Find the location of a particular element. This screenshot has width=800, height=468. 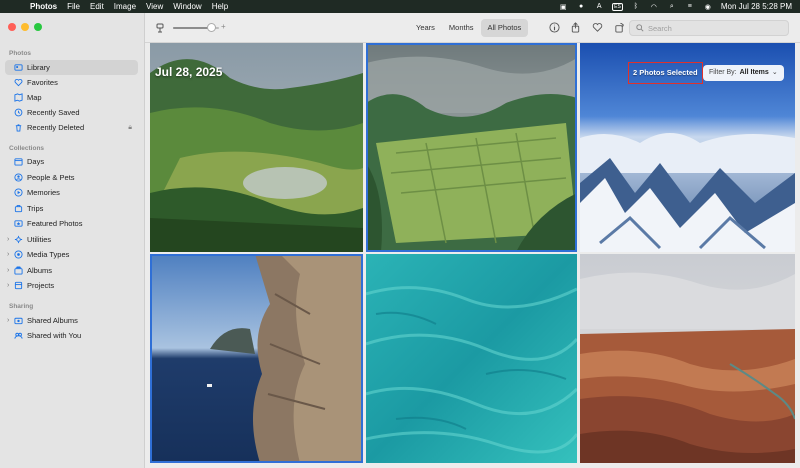

search-input is located at coordinates (713, 28).